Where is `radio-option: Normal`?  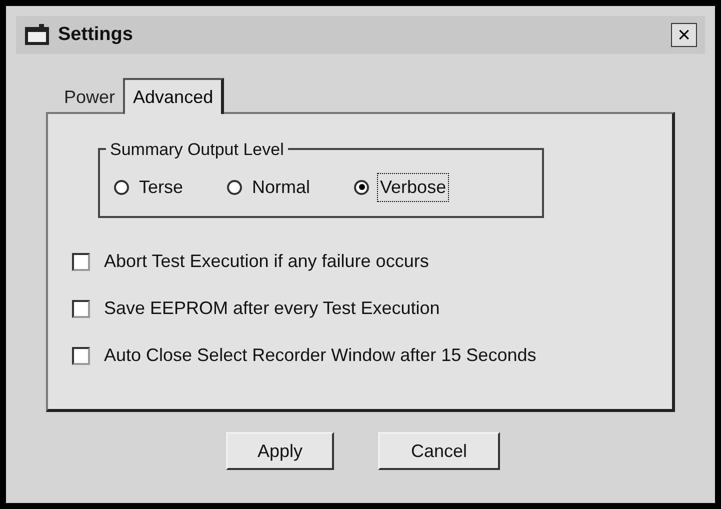
radio-option: Normal is located at coordinates (269, 187).